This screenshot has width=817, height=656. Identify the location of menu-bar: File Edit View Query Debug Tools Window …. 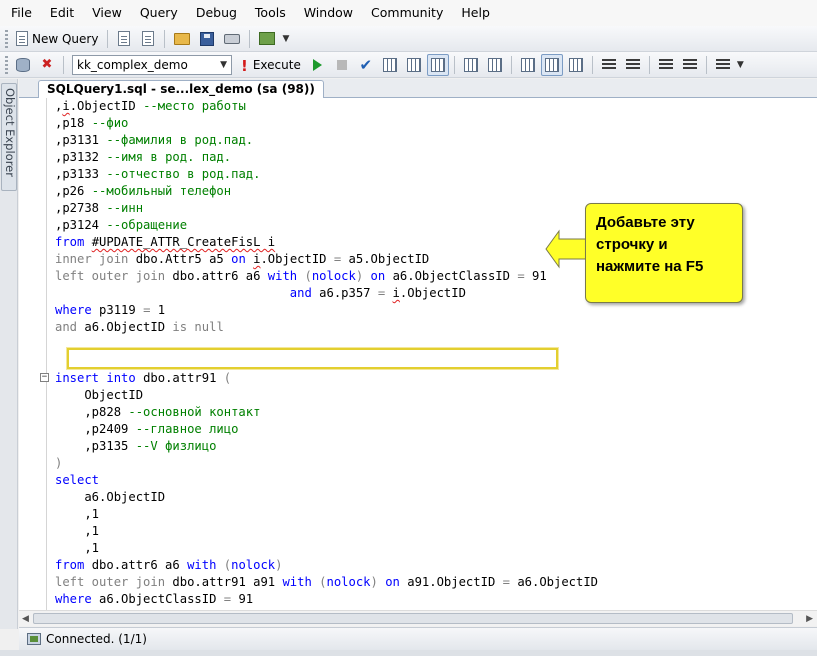
(408, 13).